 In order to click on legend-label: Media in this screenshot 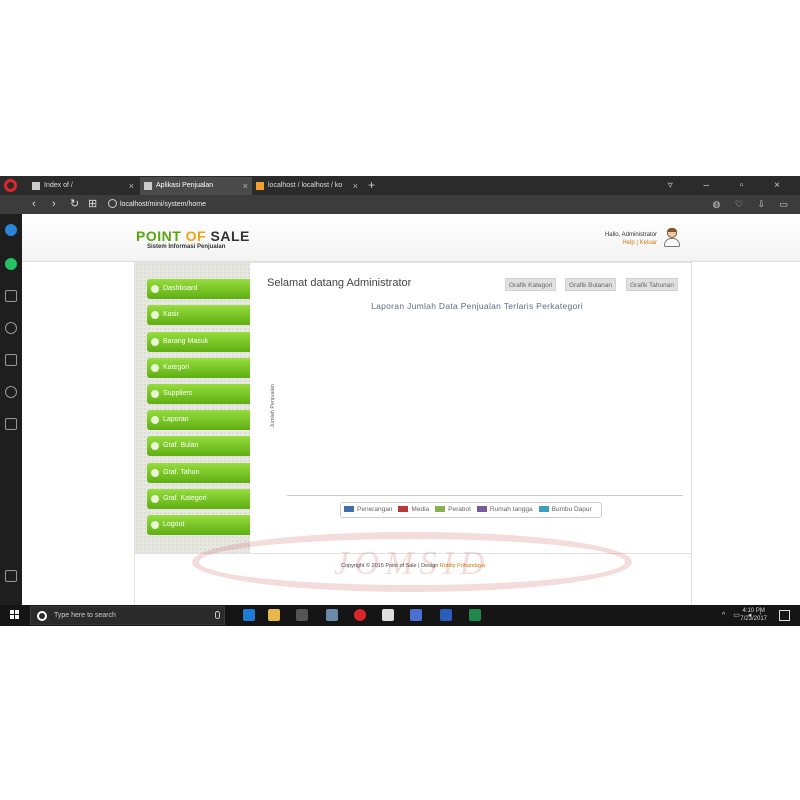, I will do `click(420, 509)`.